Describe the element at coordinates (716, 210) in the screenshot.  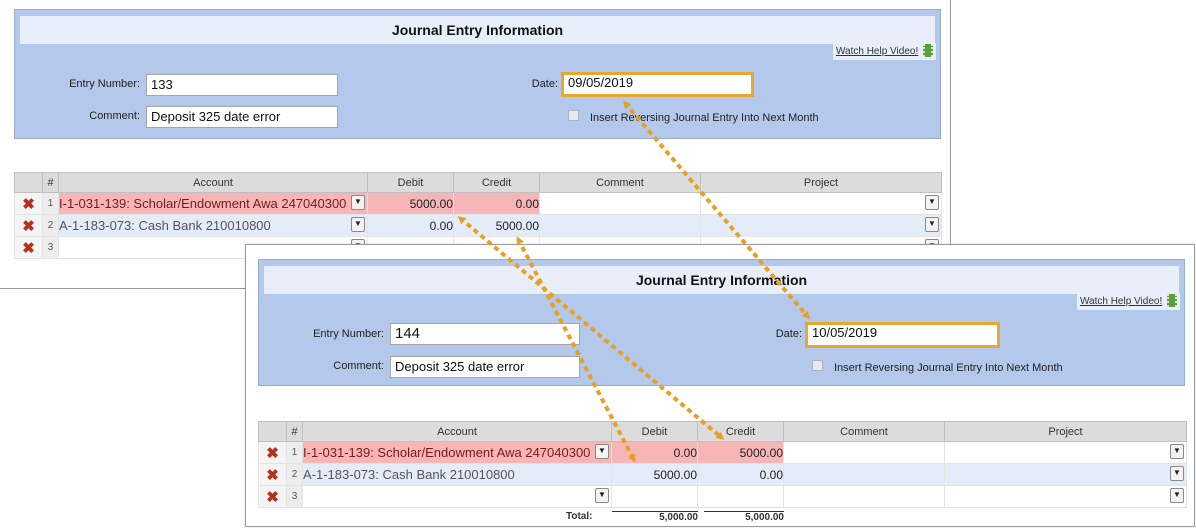
I see `date-change-arrow` at that location.